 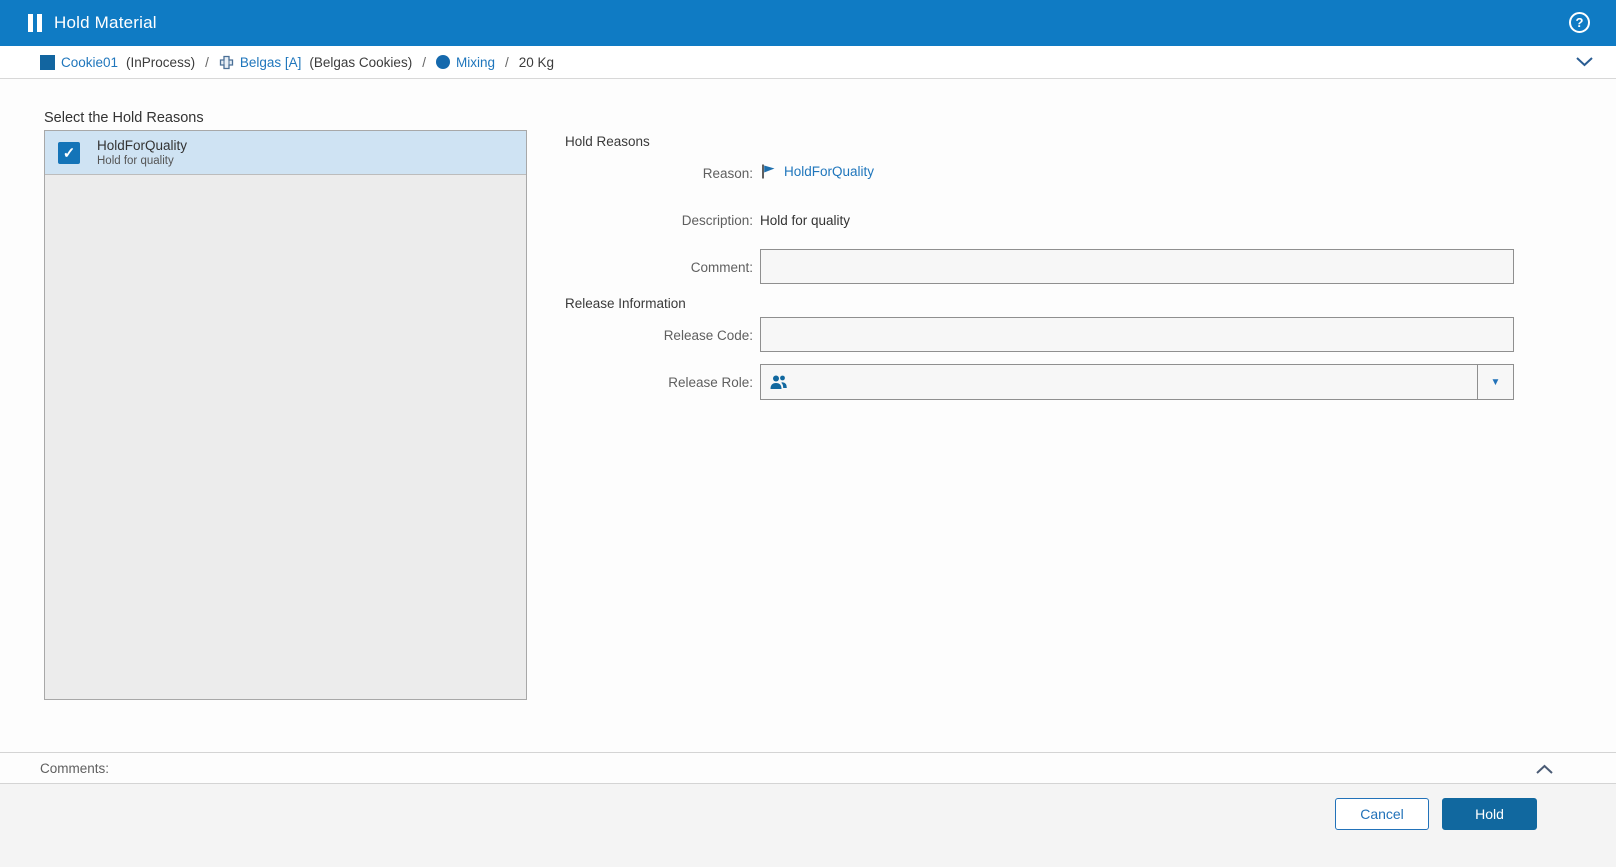 I want to click on cancel-button: Cancel, so click(x=1382, y=814).